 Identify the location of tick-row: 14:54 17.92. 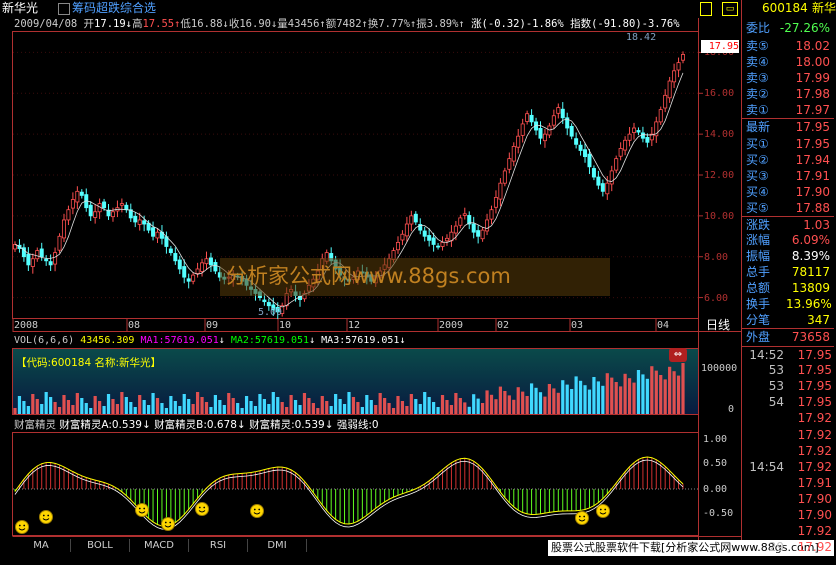
(790, 466).